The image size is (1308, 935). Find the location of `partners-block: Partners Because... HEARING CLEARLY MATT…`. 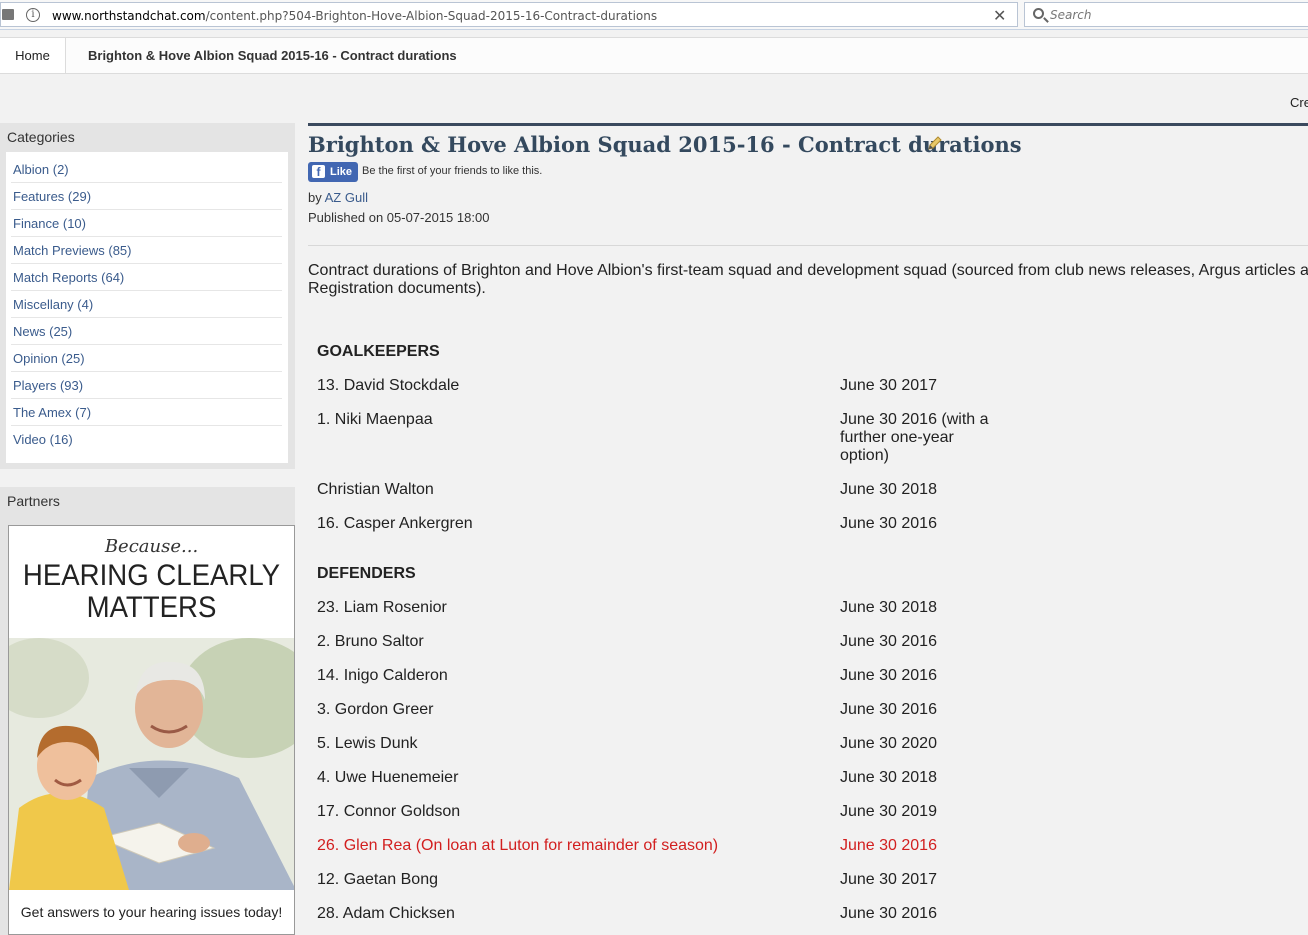

partners-block: Partners Because... HEARING CLEARLY MATT… is located at coordinates (147, 711).